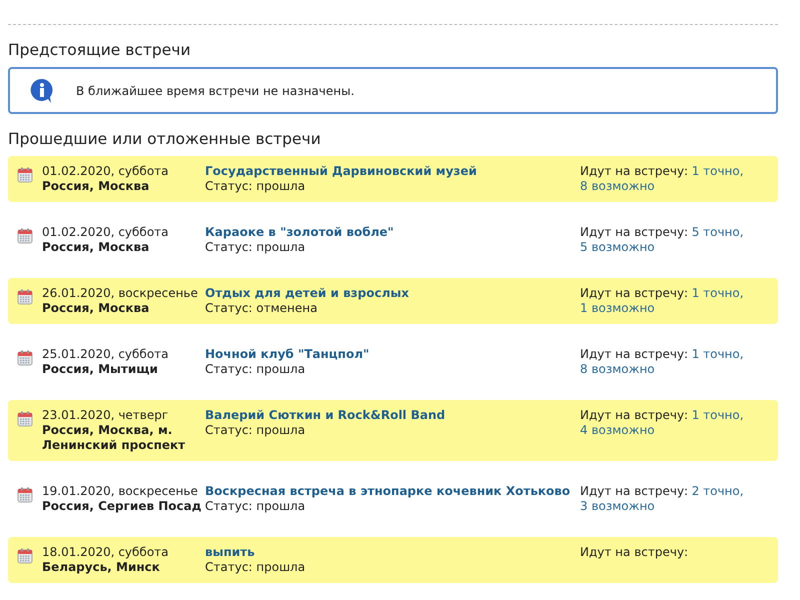  What do you see at coordinates (341, 171) in the screenshot?
I see `meeting-title-link: Государственный Дарвиновский музей` at bounding box center [341, 171].